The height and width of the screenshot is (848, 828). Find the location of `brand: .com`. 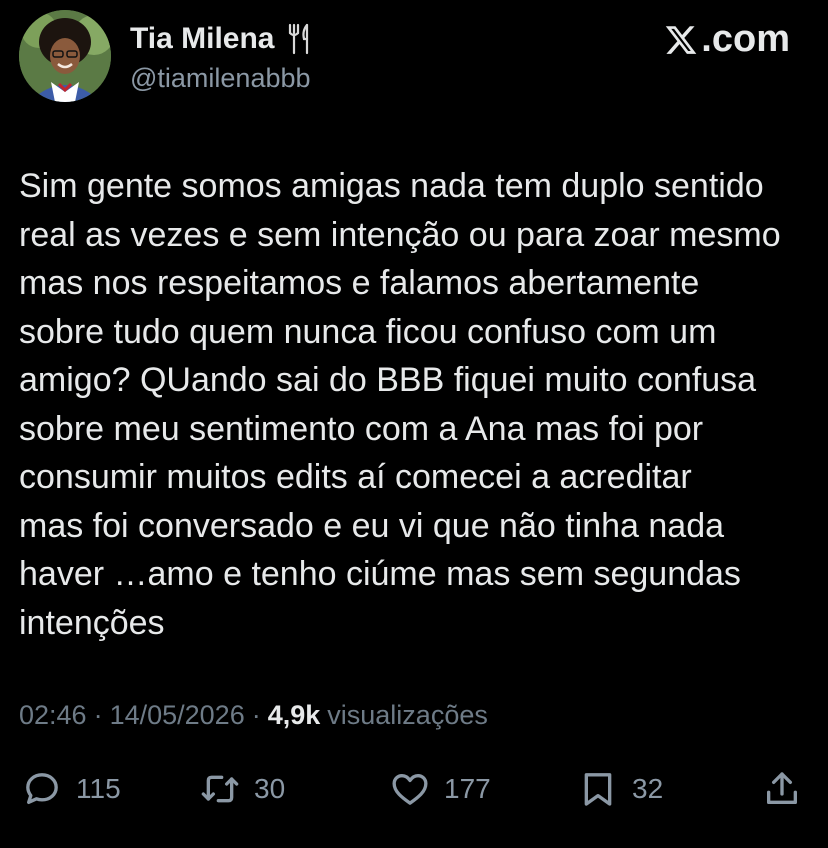

brand: .com is located at coordinates (726, 39).